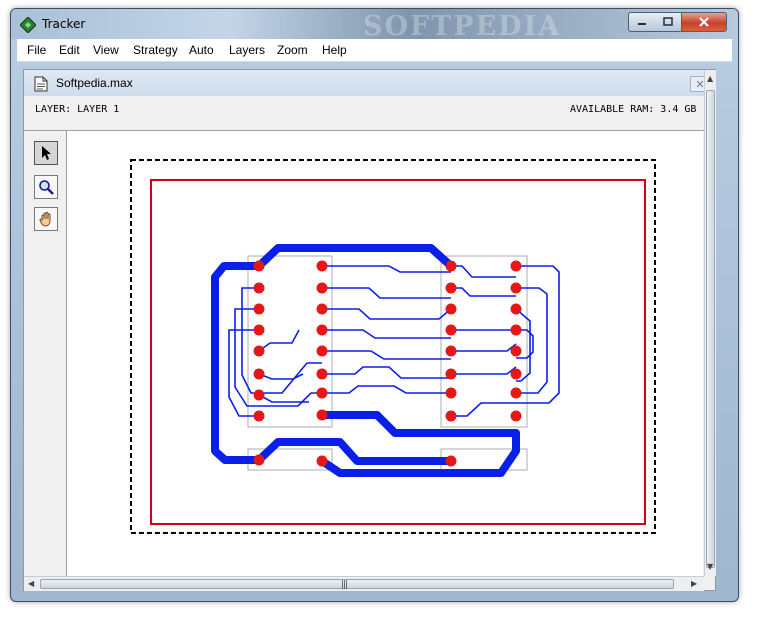 The height and width of the screenshot is (620, 757). Describe the element at coordinates (292, 50) in the screenshot. I see `menu-zoom: Zoom` at that location.